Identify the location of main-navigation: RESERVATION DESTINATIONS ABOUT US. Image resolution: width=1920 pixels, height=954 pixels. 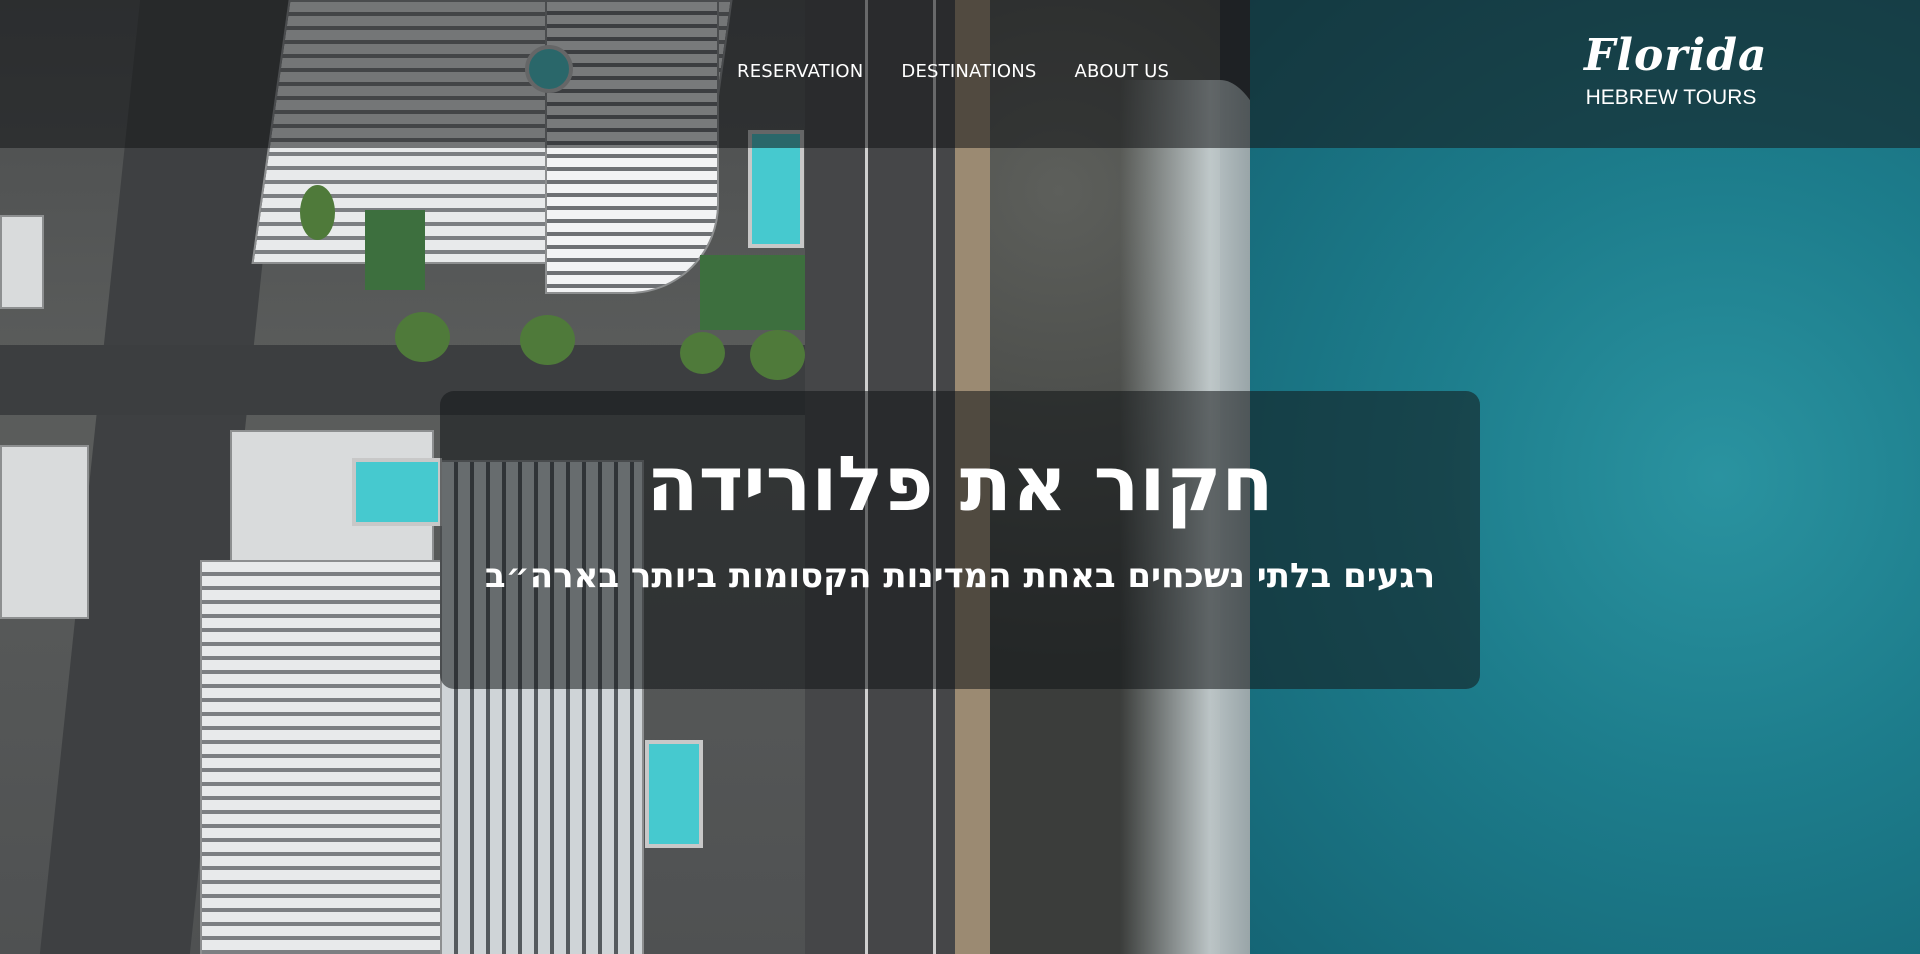
(953, 71).